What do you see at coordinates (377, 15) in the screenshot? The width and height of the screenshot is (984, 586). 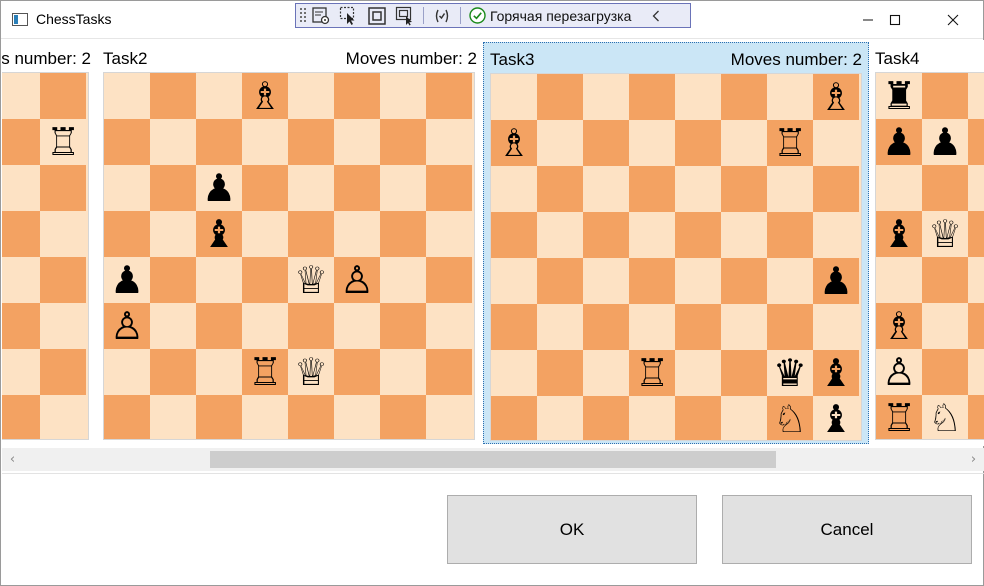 I see `layout-adorners-icon` at bounding box center [377, 15].